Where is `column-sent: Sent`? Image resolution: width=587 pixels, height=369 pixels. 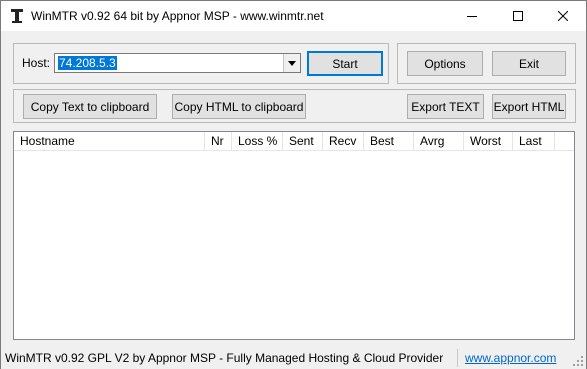 column-sent: Sent is located at coordinates (303, 141).